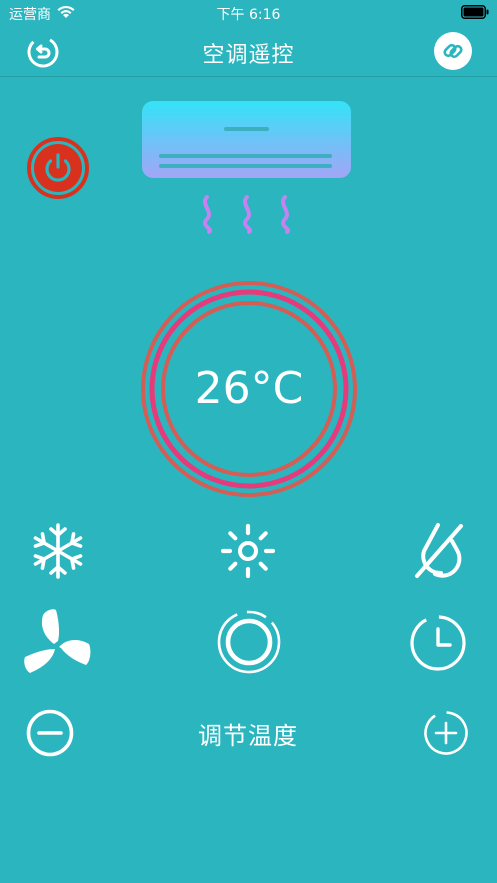 This screenshot has height=883, width=497. Describe the element at coordinates (58, 642) in the screenshot. I see `fan-icon` at that location.